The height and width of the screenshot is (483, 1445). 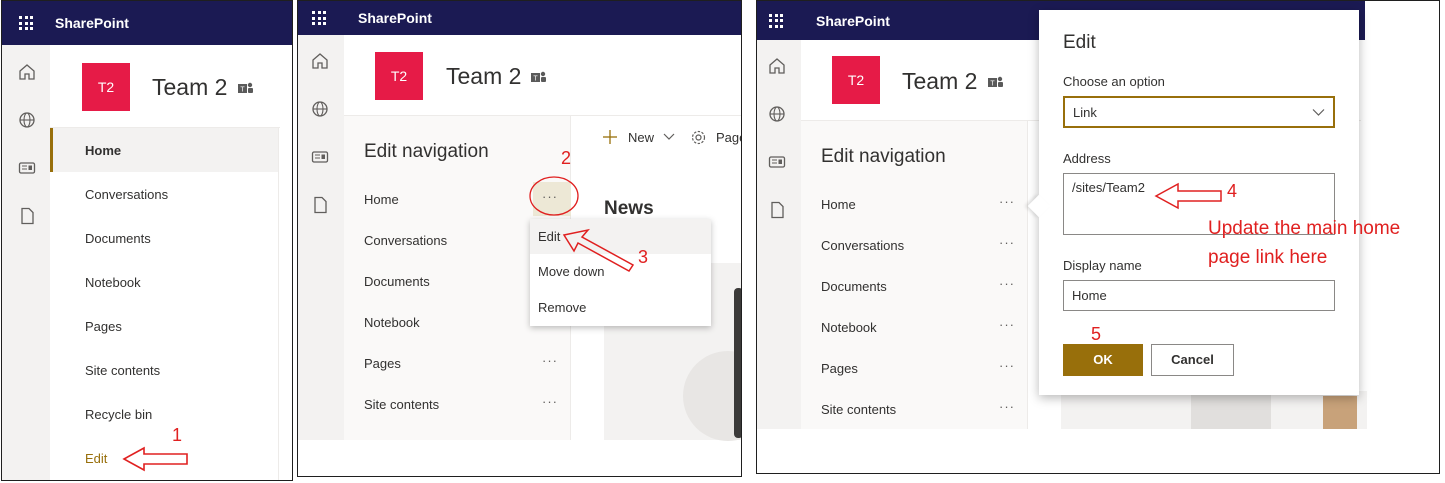 I want to click on more-options-home-button: ···, so click(x=1007, y=201).